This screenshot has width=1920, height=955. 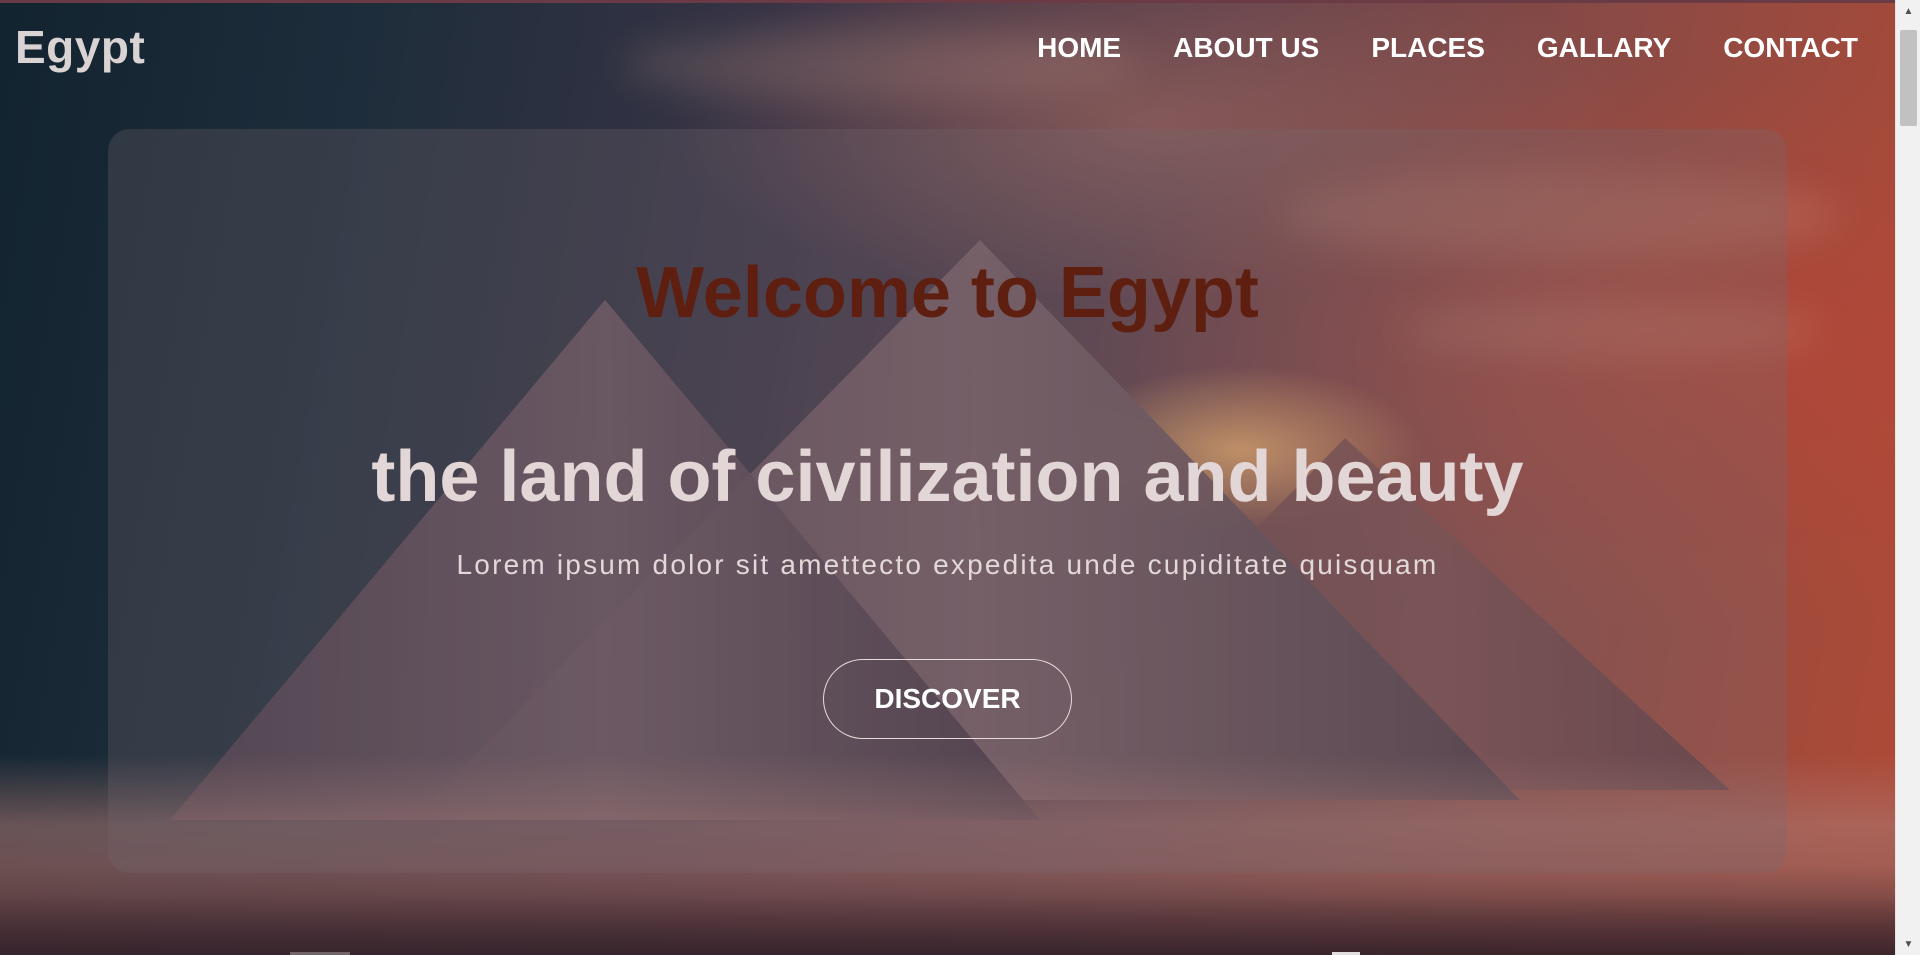 I want to click on nav-about-us: ABOUT US, so click(x=1246, y=48).